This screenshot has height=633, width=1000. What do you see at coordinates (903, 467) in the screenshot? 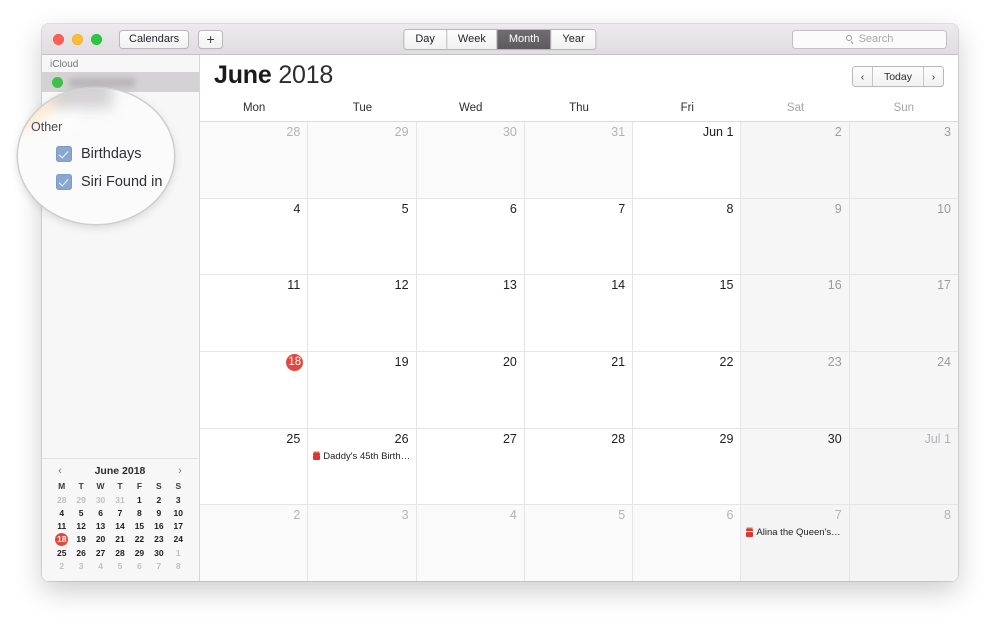
I see `day-cell: Jul 1` at bounding box center [903, 467].